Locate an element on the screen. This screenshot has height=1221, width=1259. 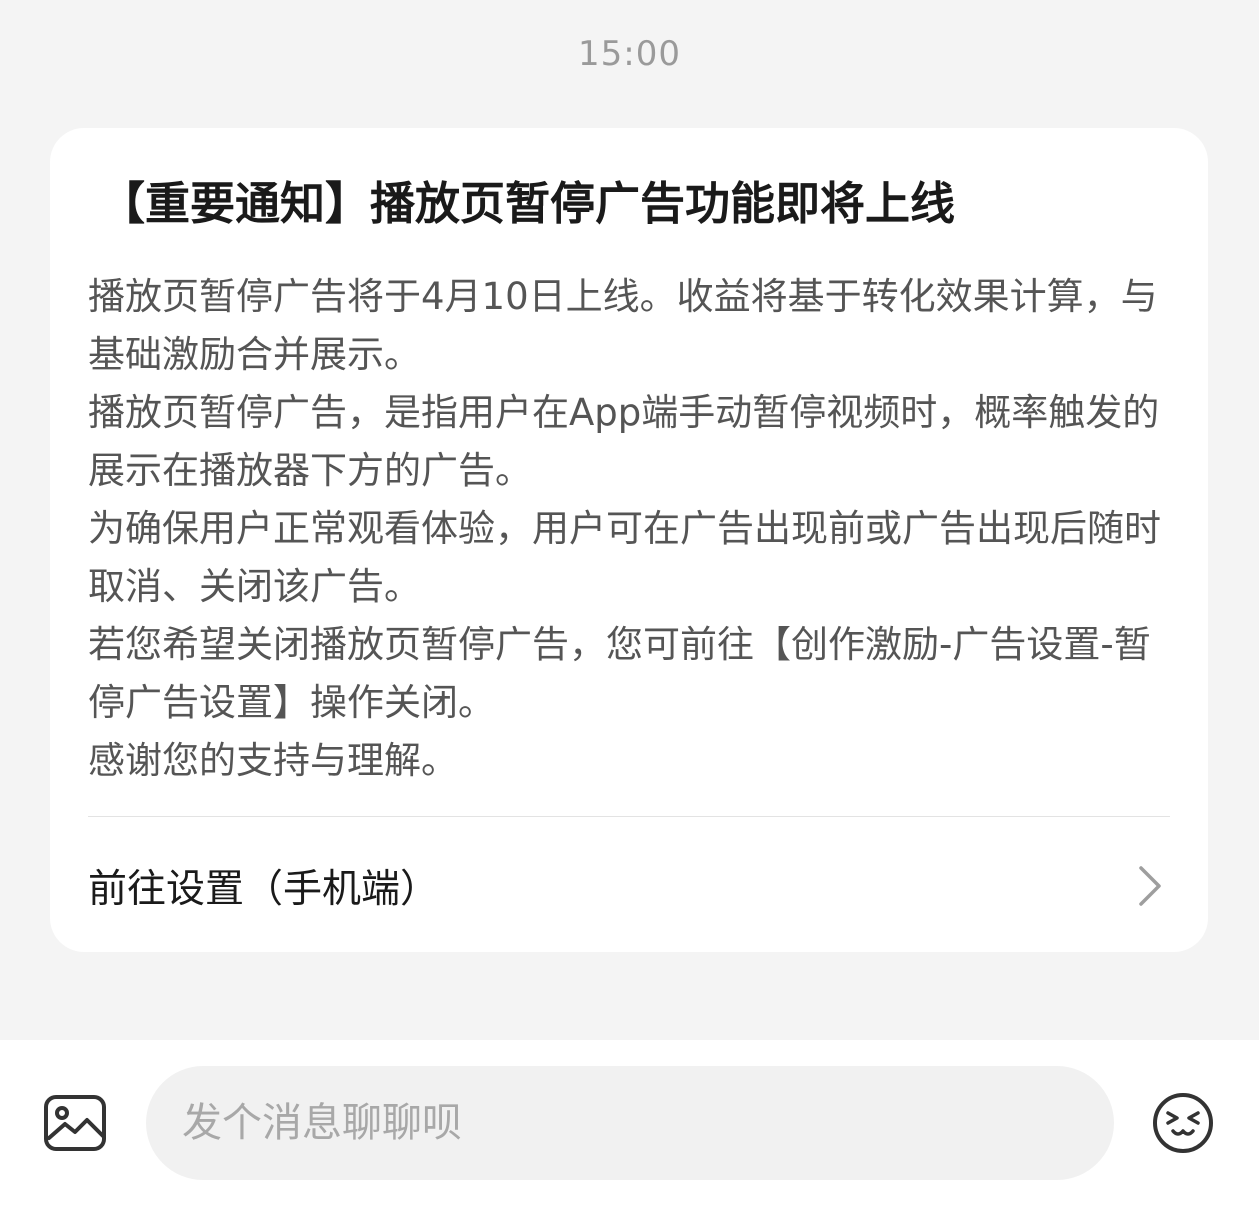
chevron-right-icon is located at coordinates (1150, 886).